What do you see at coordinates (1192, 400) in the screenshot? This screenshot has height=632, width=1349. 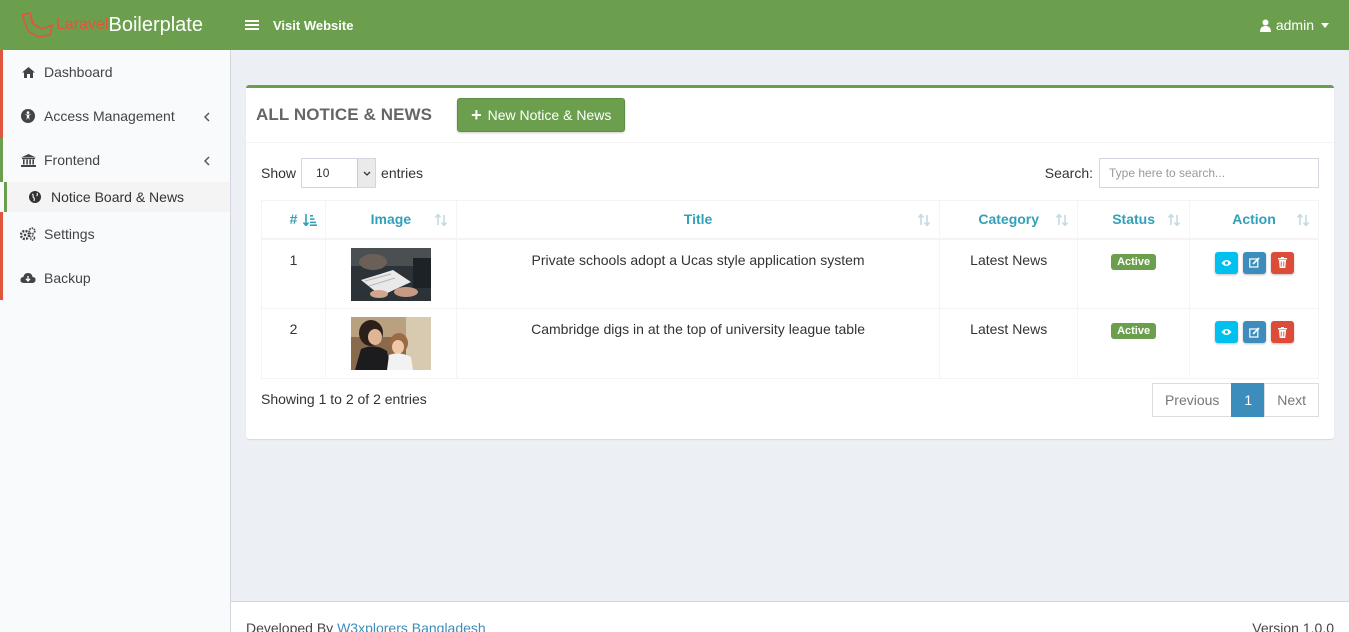 I see `previous-page-button: Previous` at bounding box center [1192, 400].